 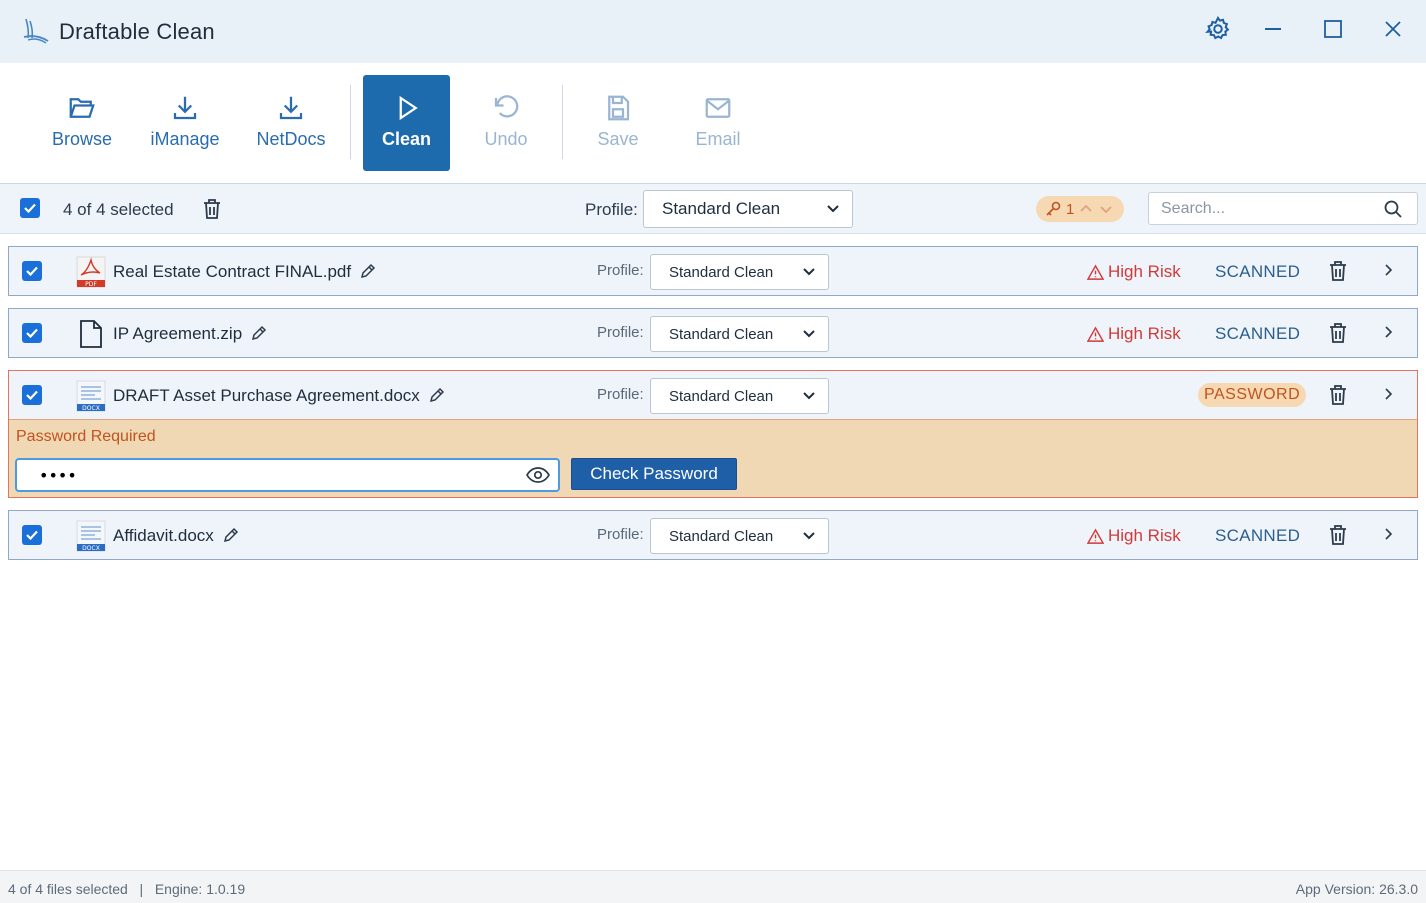 I want to click on imanage-label: iManage, so click(x=185, y=139).